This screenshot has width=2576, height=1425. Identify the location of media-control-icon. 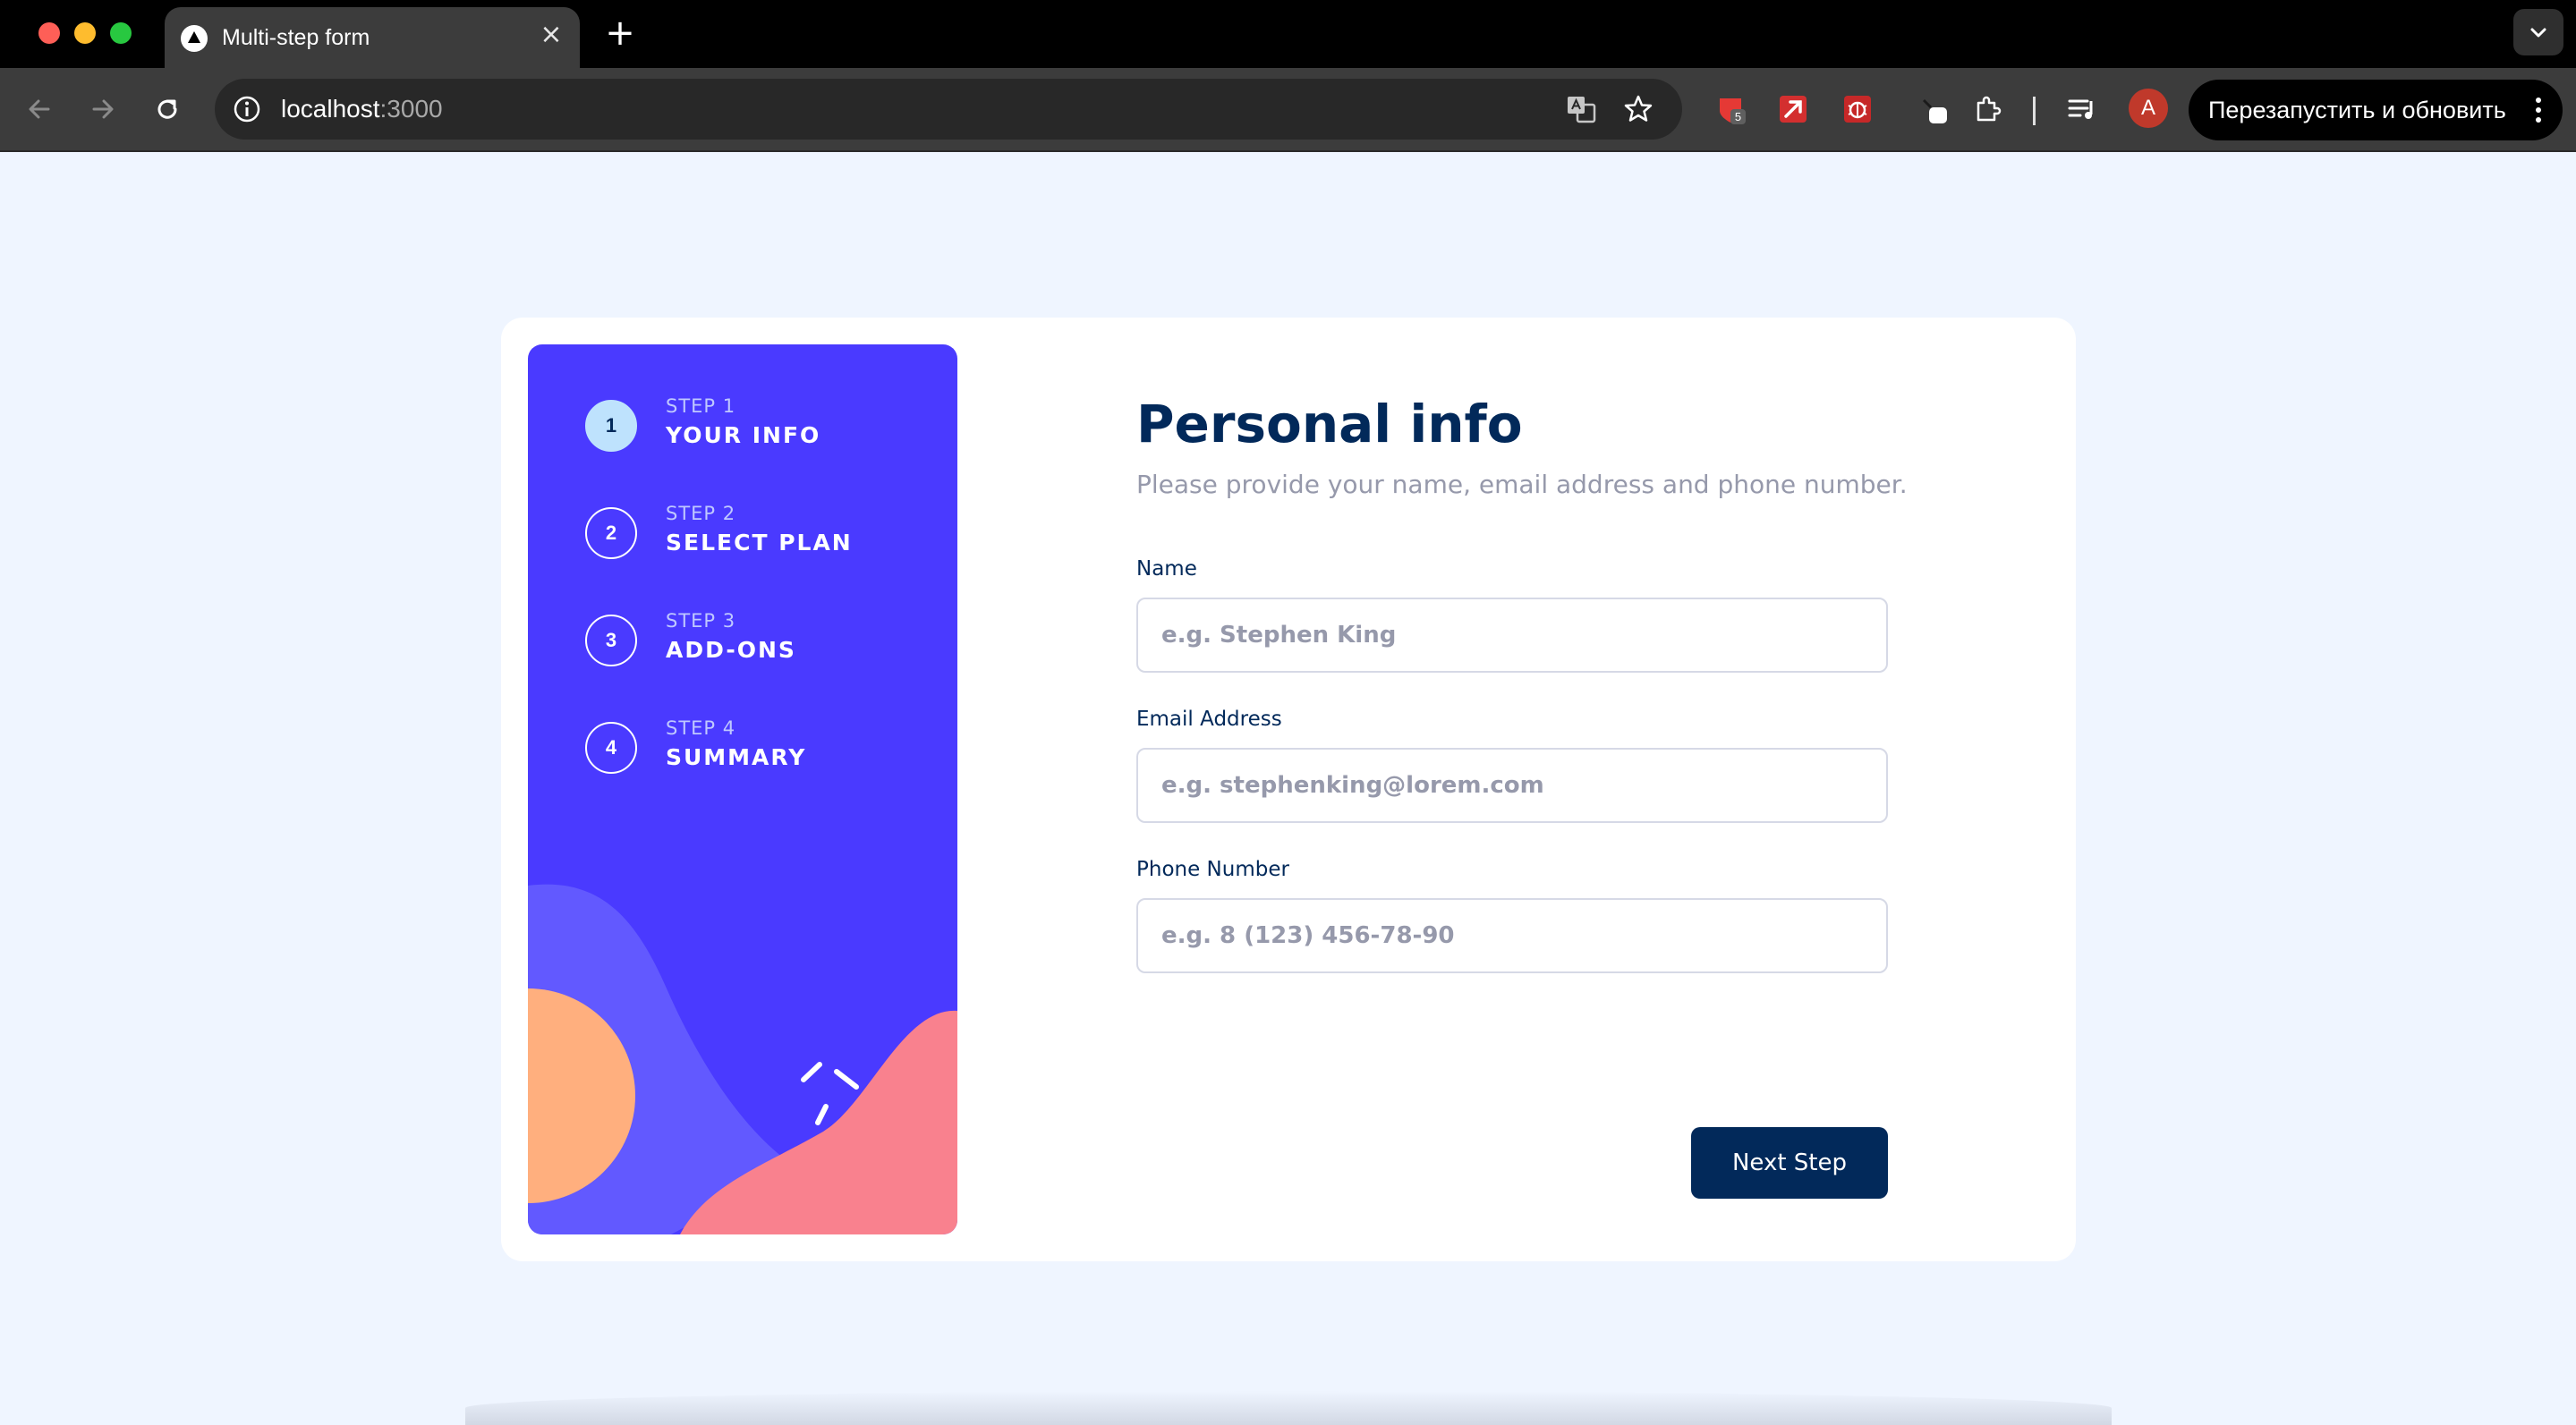
(2080, 109).